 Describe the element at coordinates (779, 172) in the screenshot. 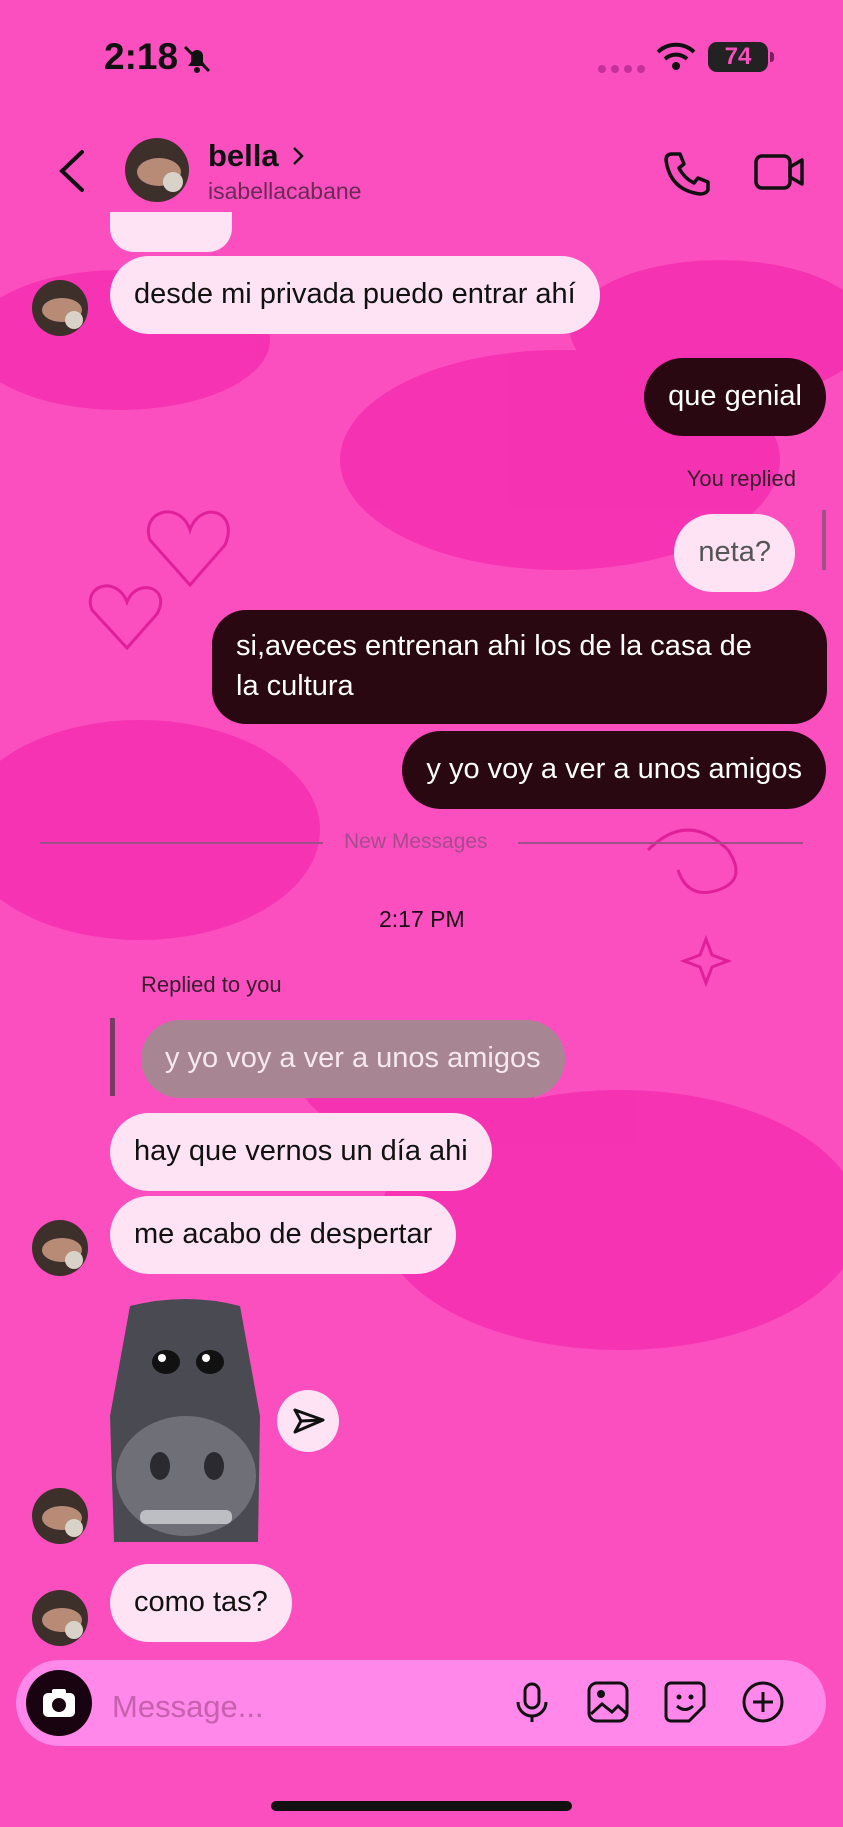

I see `video-call-icon` at that location.